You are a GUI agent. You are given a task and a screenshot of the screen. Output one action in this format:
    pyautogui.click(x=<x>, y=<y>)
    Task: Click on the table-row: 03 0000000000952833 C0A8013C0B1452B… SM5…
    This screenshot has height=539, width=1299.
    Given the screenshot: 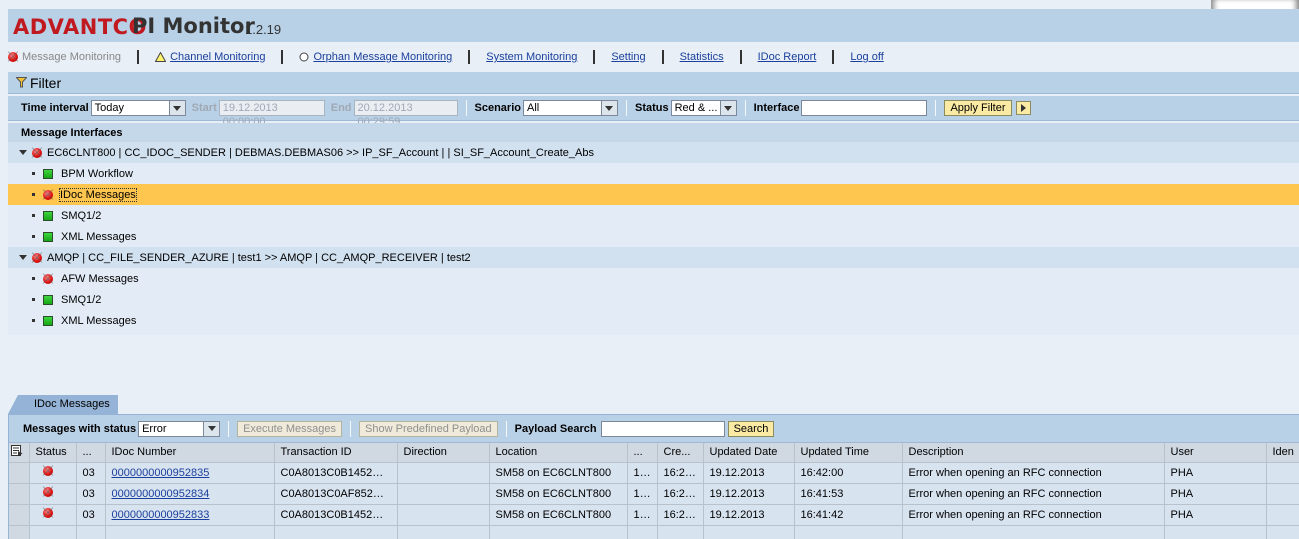 What is the action you would take?
    pyautogui.click(x=654, y=515)
    